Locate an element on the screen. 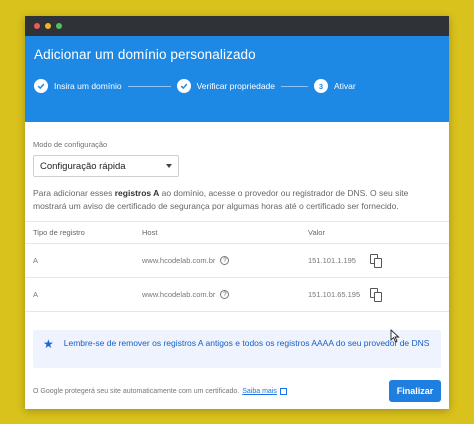  step-number: 3 is located at coordinates (321, 86).